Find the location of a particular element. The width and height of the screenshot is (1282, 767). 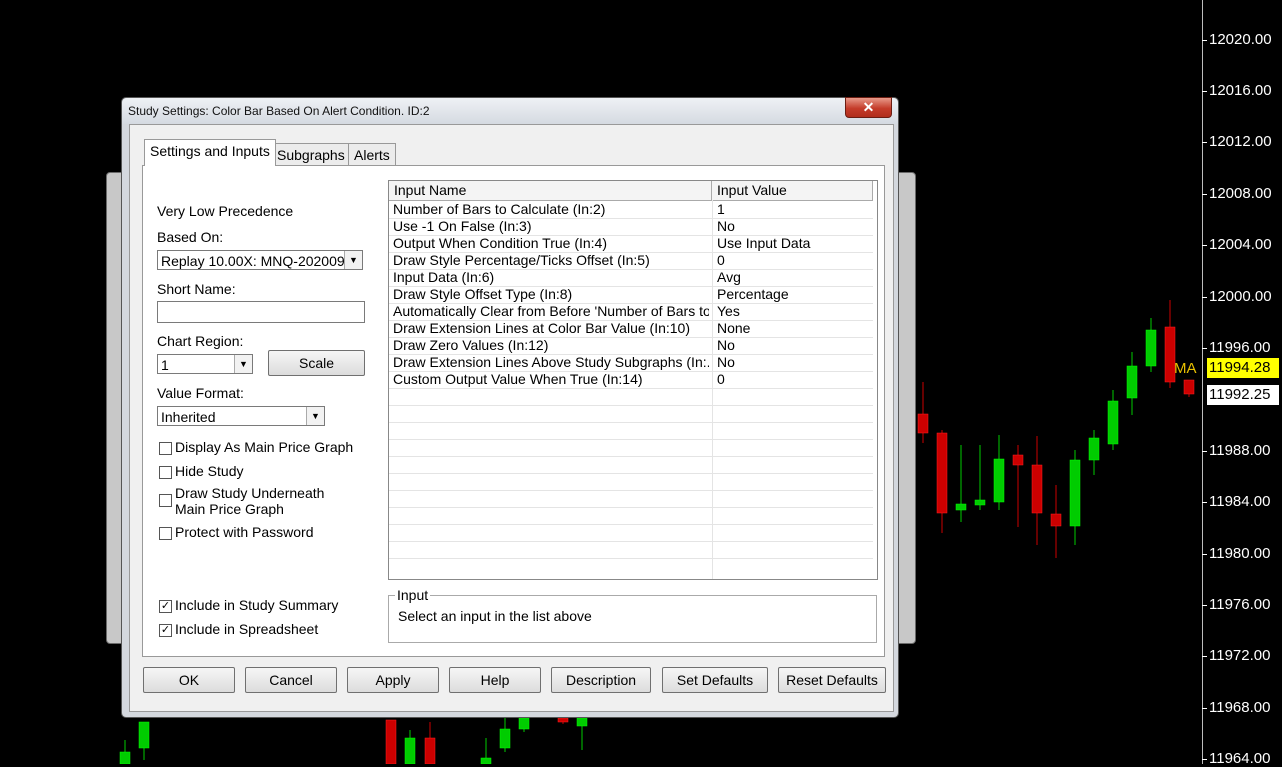

checkbox-label: Draw Study Underneath is located at coordinates (250, 493).